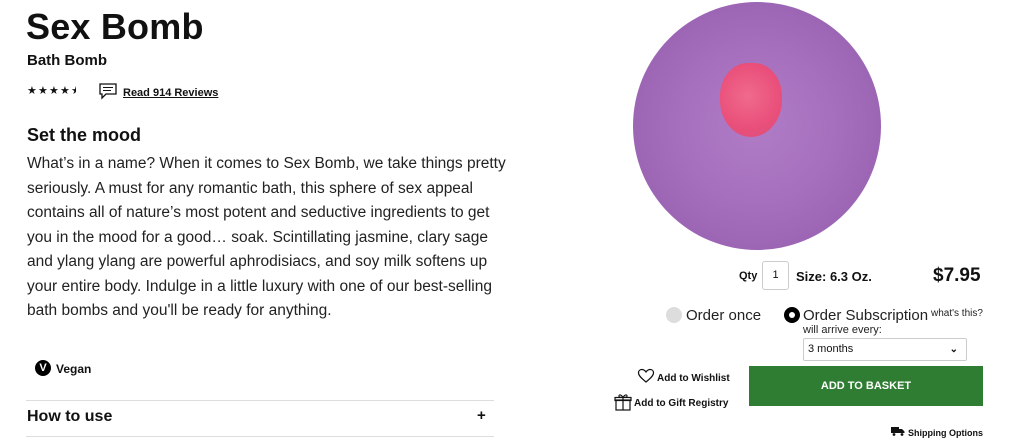  I want to click on order-once-label: Order once, so click(723, 315).